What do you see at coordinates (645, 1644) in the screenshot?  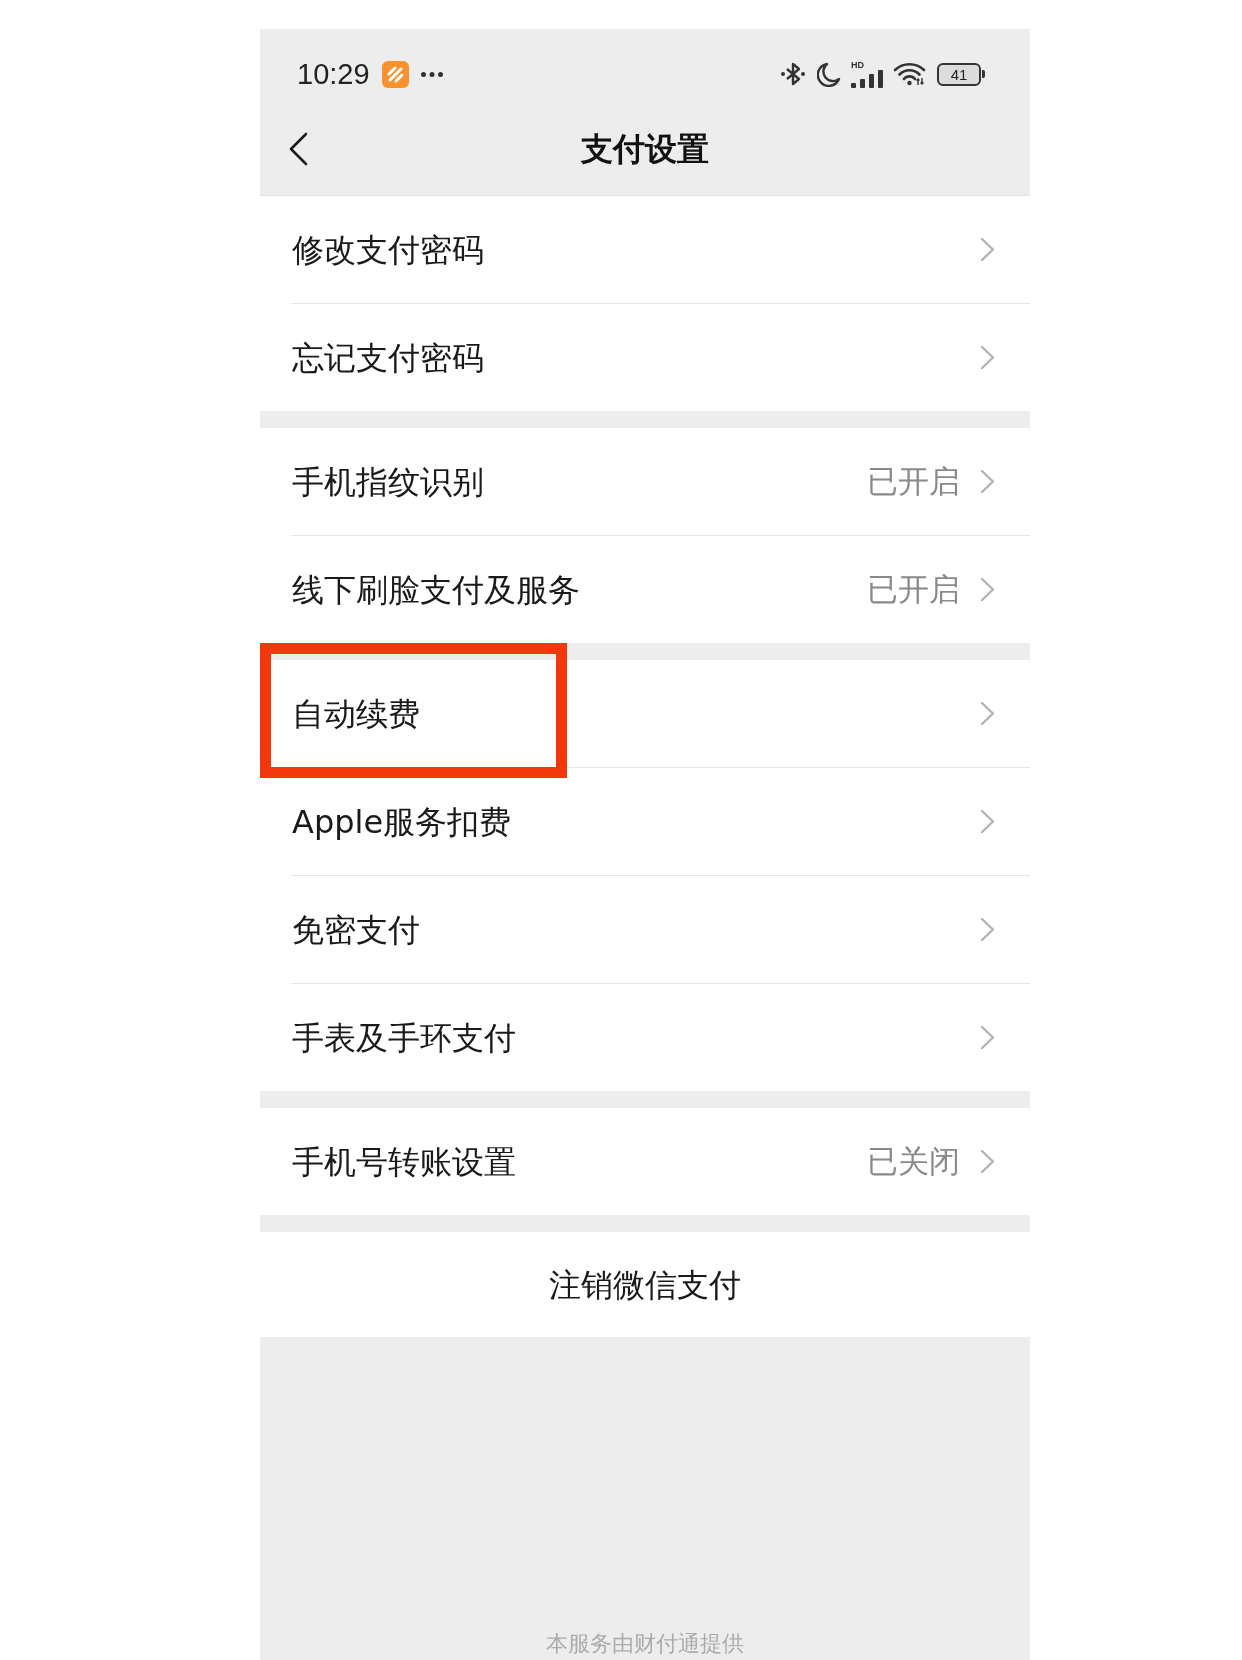 I see `provider-note: 本服务由财付通提供` at bounding box center [645, 1644].